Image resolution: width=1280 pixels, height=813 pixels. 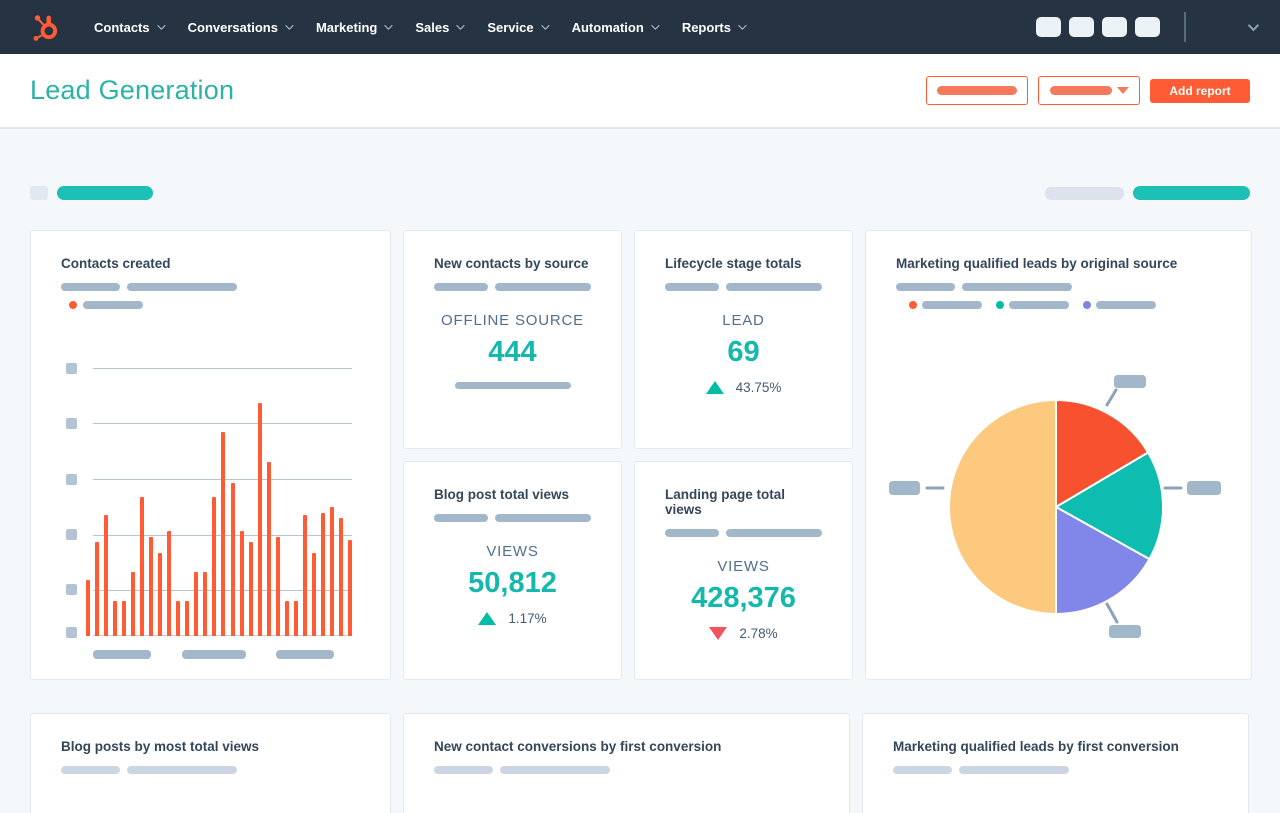 I want to click on card-blog-posts-by-most-total-views: Blog posts by most total views, so click(x=210, y=763).